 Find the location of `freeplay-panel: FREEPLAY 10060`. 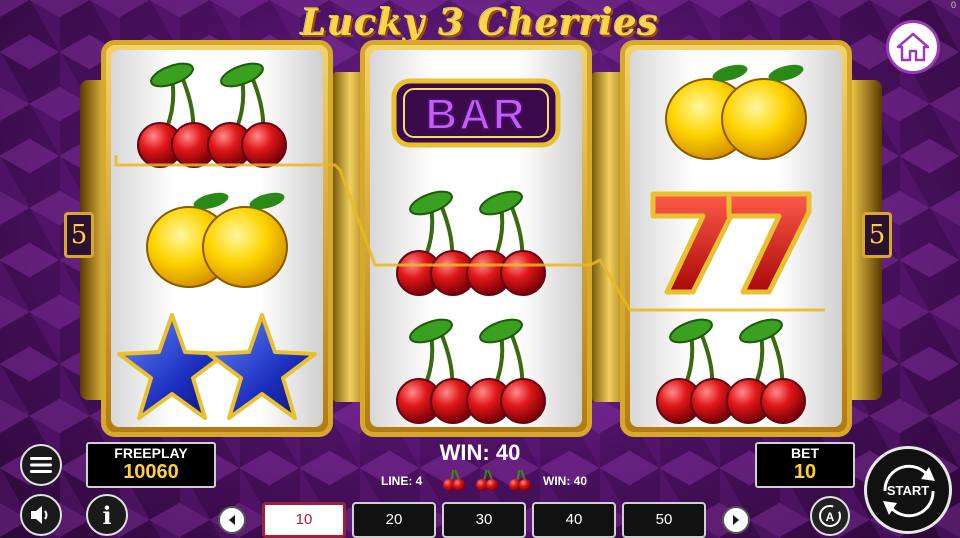

freeplay-panel: FREEPLAY 10060 is located at coordinates (151, 465).